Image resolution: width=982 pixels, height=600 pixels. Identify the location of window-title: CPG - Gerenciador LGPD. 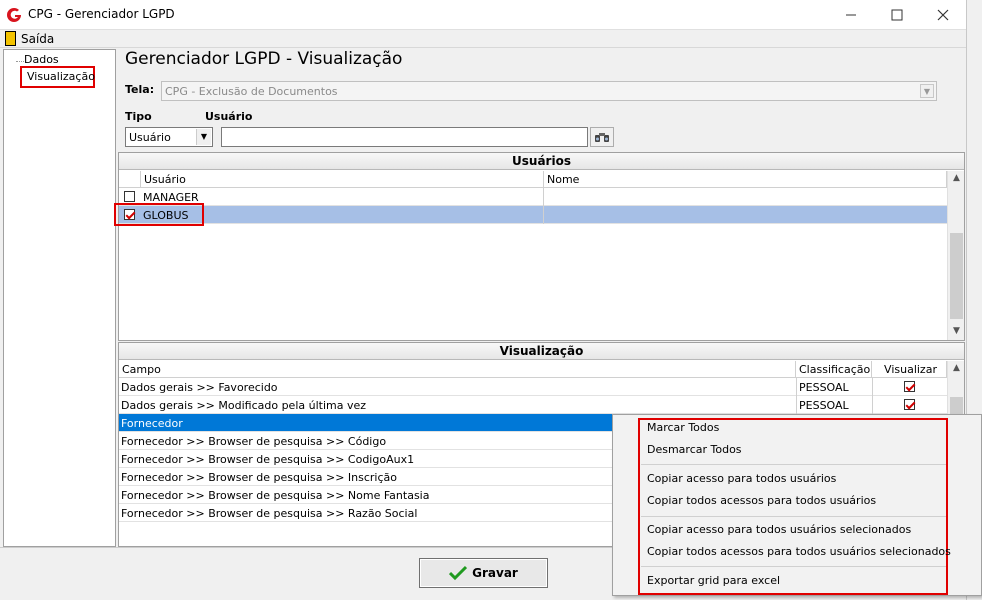
(101, 14).